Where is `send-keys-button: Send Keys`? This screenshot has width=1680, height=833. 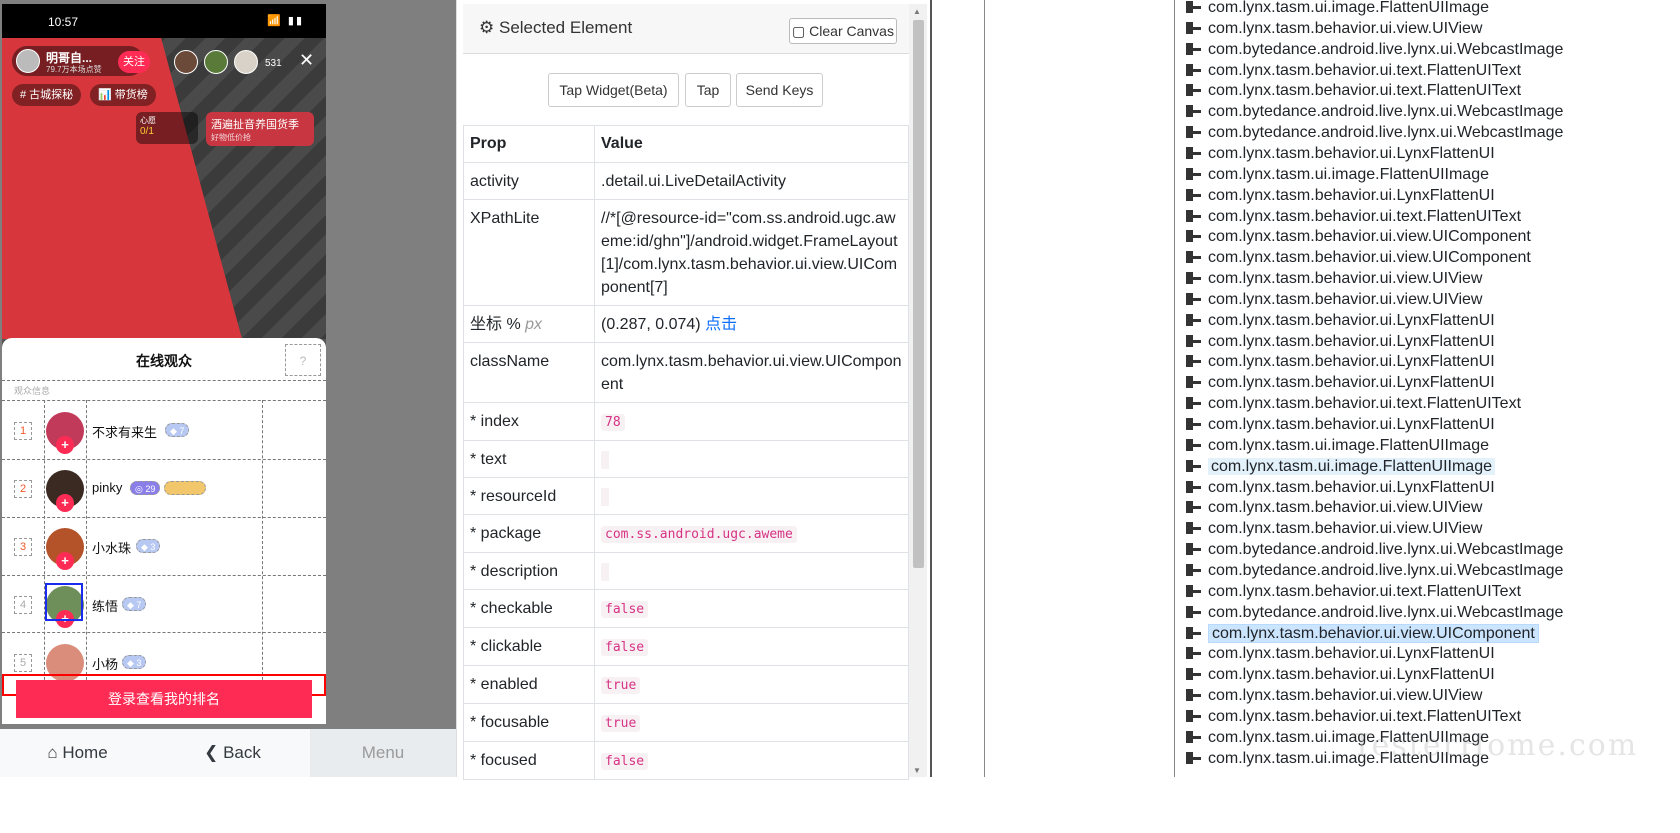 send-keys-button: Send Keys is located at coordinates (779, 90).